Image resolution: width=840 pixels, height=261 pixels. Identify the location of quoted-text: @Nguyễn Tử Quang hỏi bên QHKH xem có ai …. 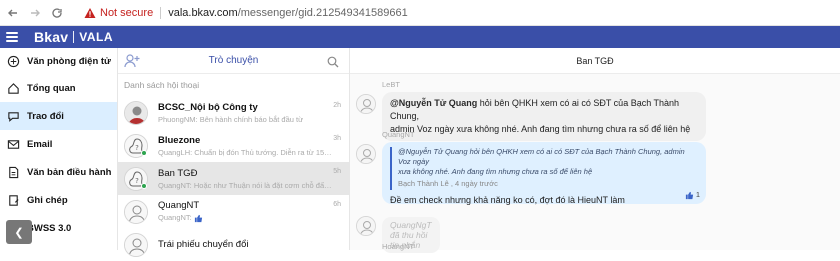
(541, 157).